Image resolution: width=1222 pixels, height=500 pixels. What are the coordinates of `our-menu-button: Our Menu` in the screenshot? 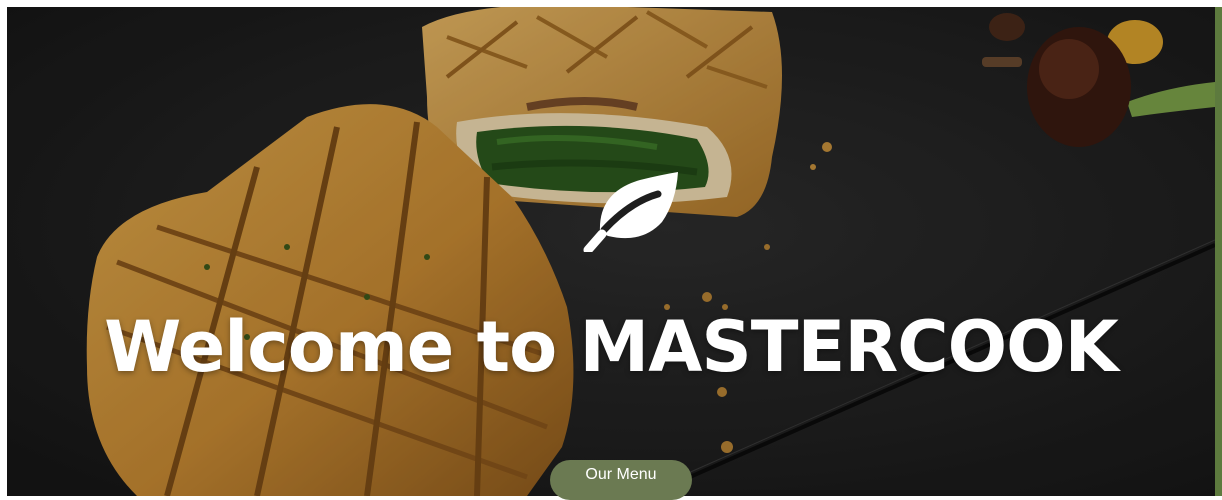 It's located at (621, 480).